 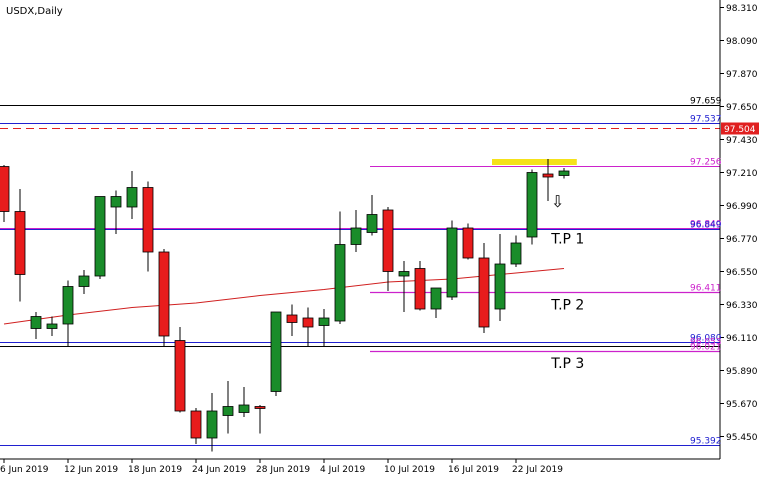 I want to click on price-tick-label: 95.670, so click(x=742, y=405).